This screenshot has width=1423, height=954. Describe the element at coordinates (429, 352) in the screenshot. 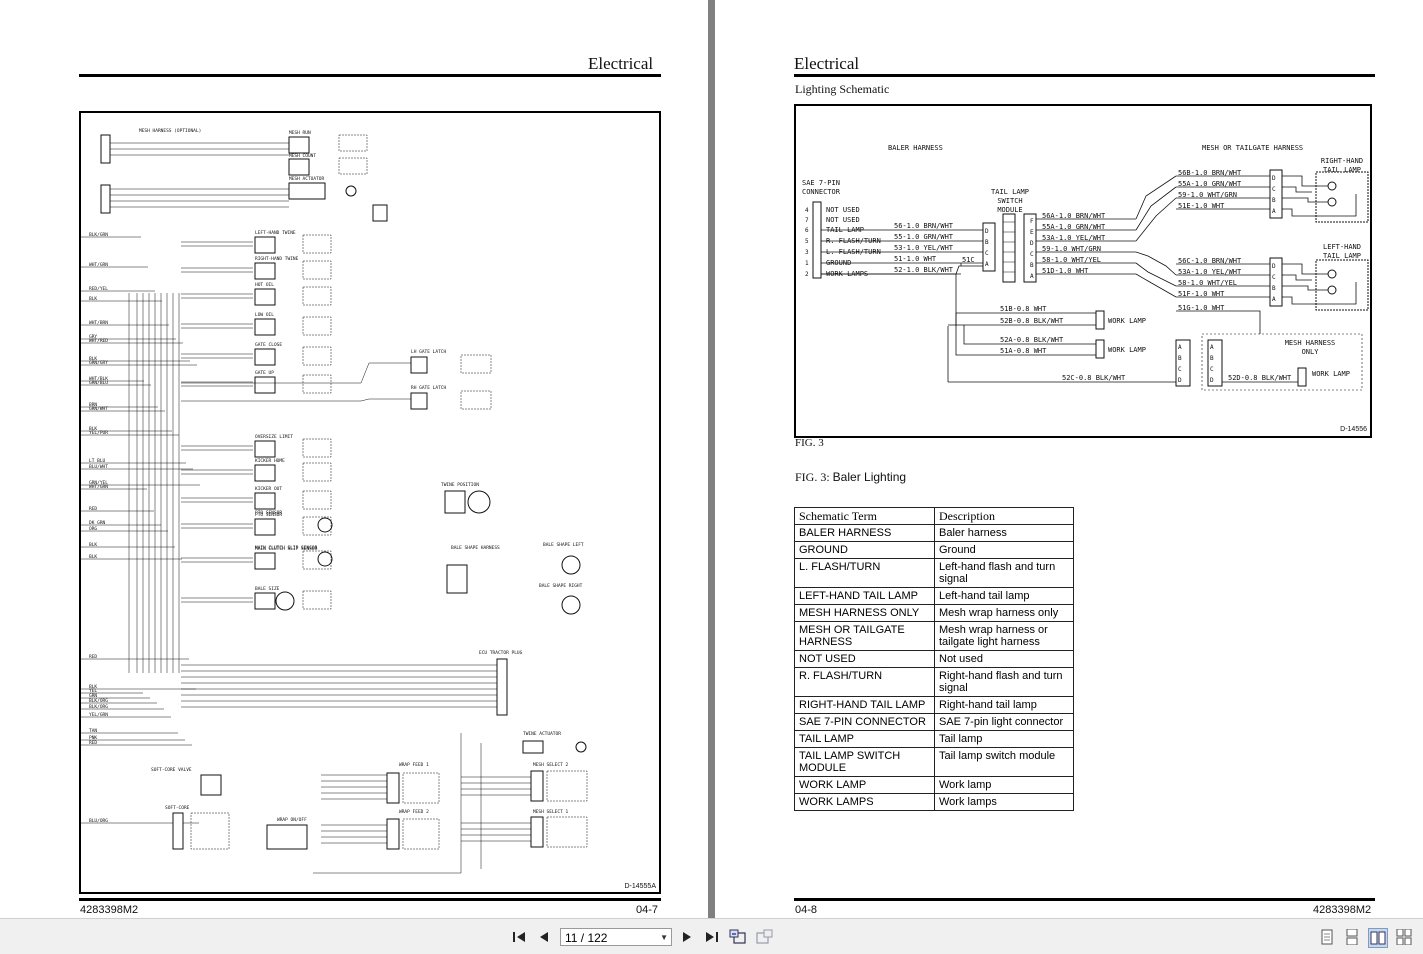

I see `component-label: LH GATE LATCH` at that location.